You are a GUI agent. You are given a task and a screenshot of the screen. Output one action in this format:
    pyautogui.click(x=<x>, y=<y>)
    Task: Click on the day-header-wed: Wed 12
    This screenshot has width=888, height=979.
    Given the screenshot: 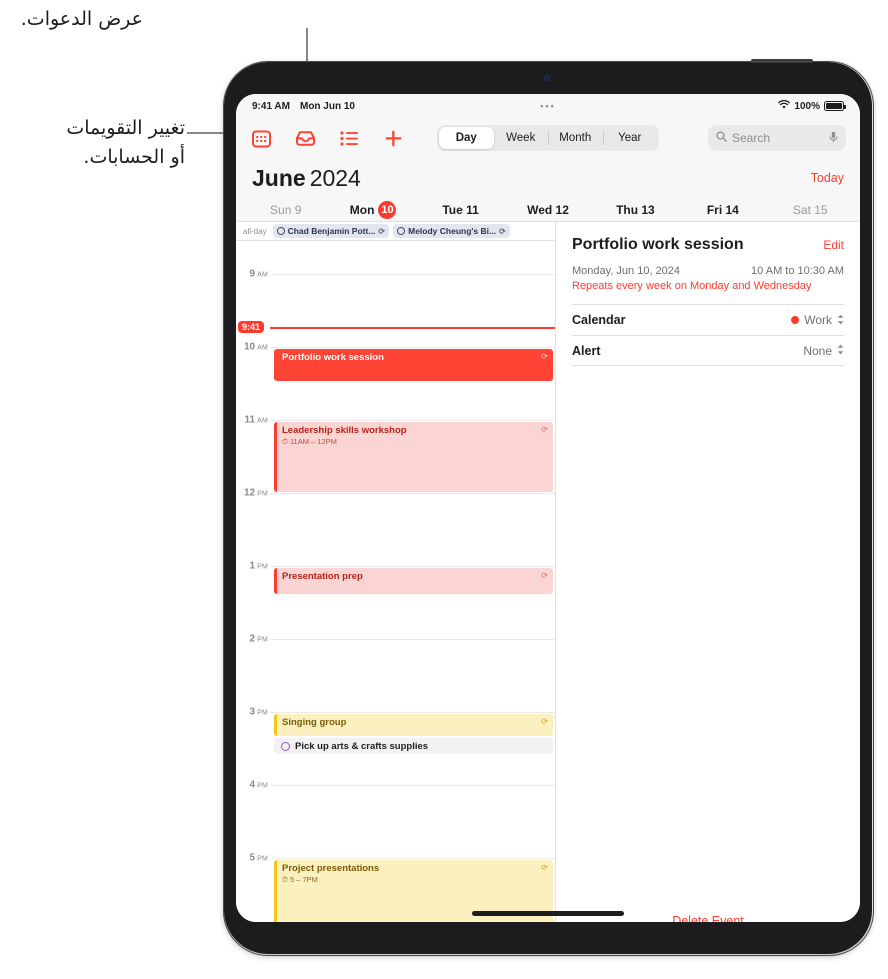 What is the action you would take?
    pyautogui.click(x=547, y=210)
    